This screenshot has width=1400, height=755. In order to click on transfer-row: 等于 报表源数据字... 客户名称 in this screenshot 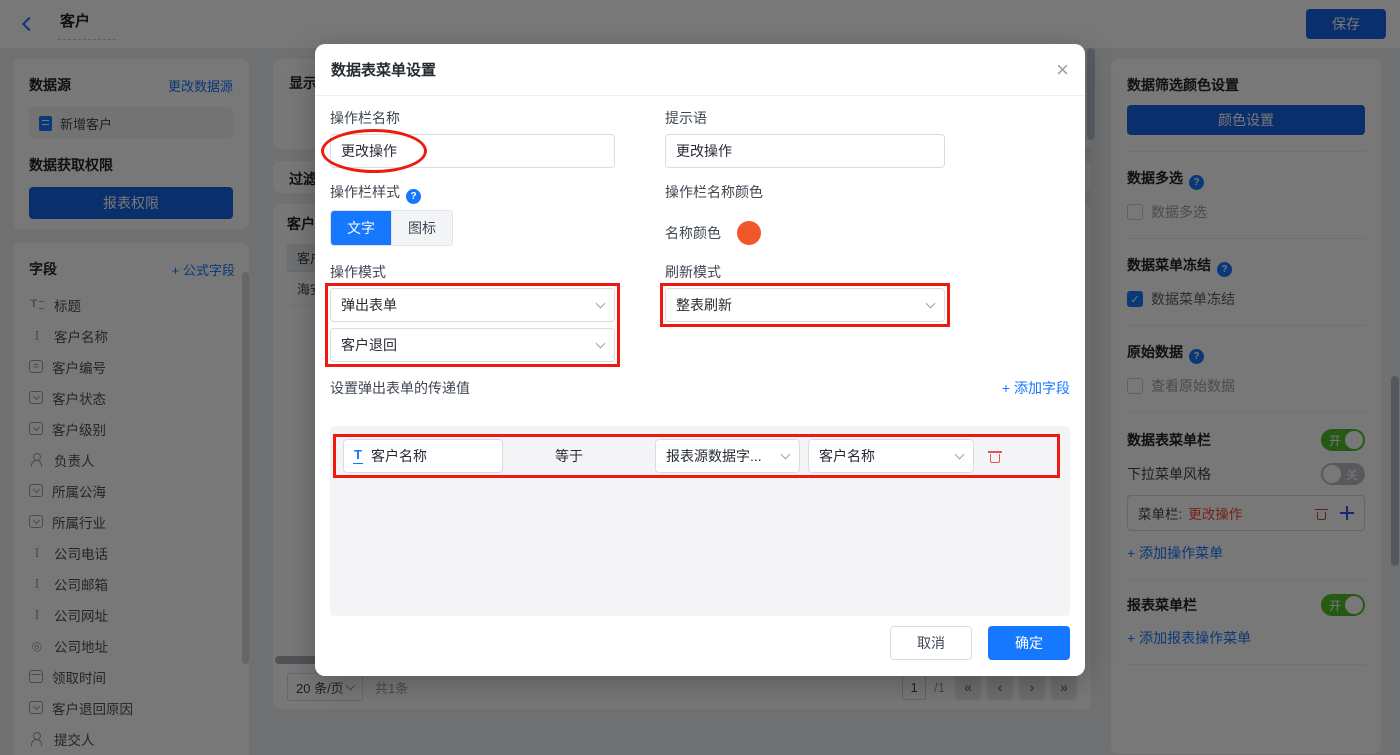, I will do `click(696, 456)`.